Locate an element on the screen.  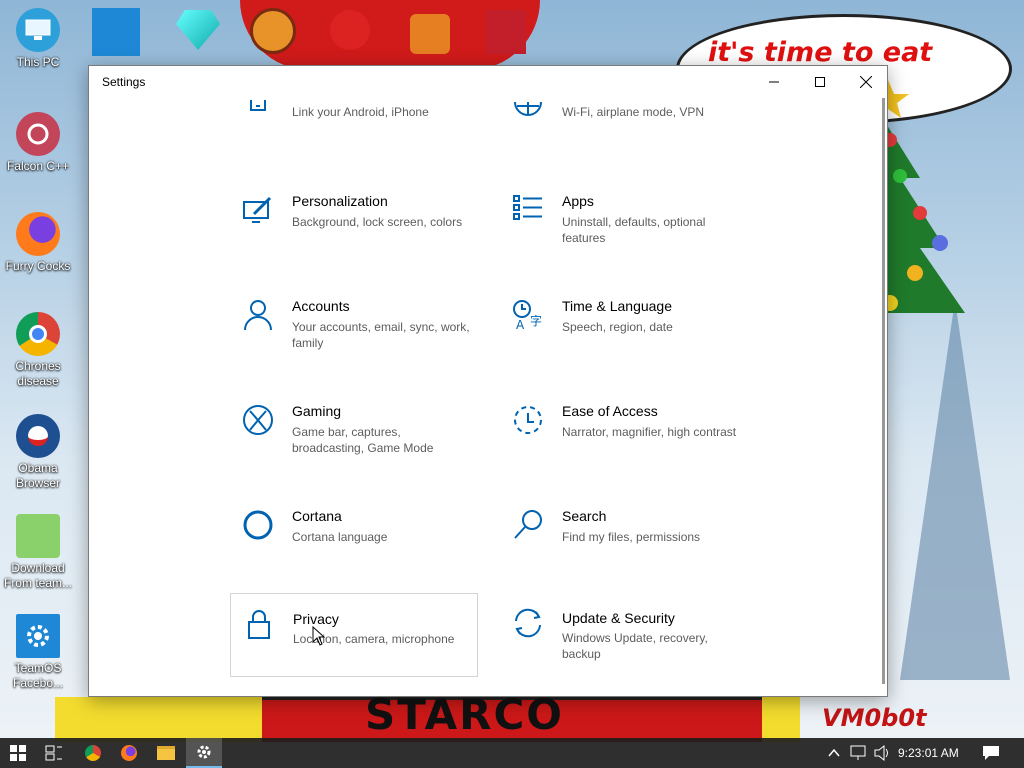
desktop-icon-label: This PC is located at coordinates (38, 62).